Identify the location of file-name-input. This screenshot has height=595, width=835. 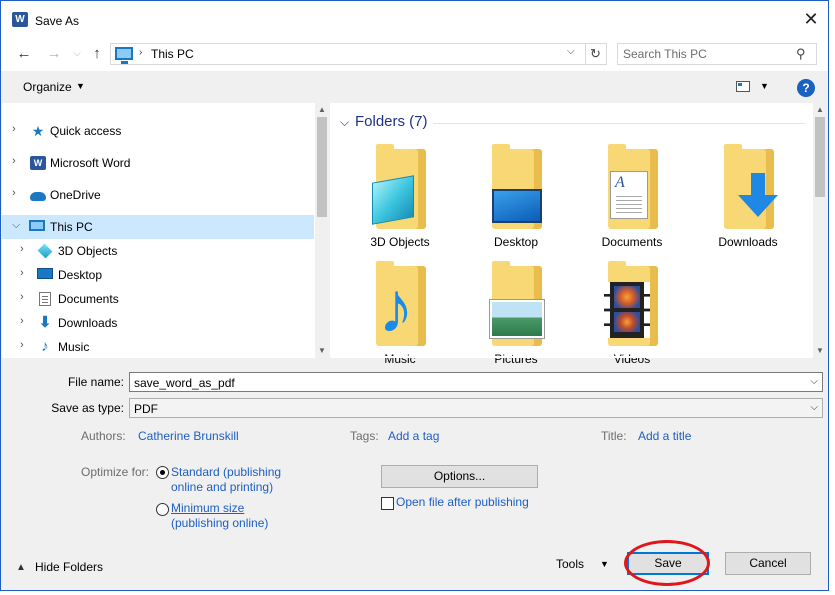
(464, 382).